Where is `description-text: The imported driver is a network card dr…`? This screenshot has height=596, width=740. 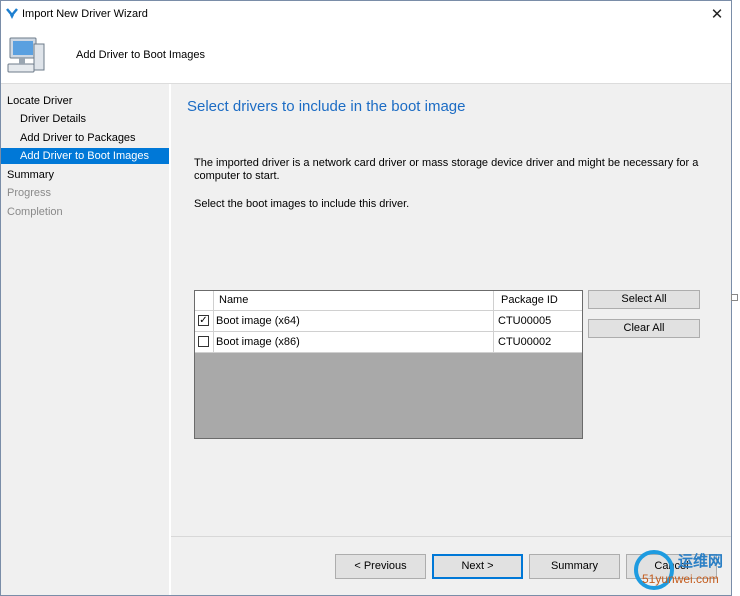 description-text: The imported driver is a network card dr… is located at coordinates (446, 169).